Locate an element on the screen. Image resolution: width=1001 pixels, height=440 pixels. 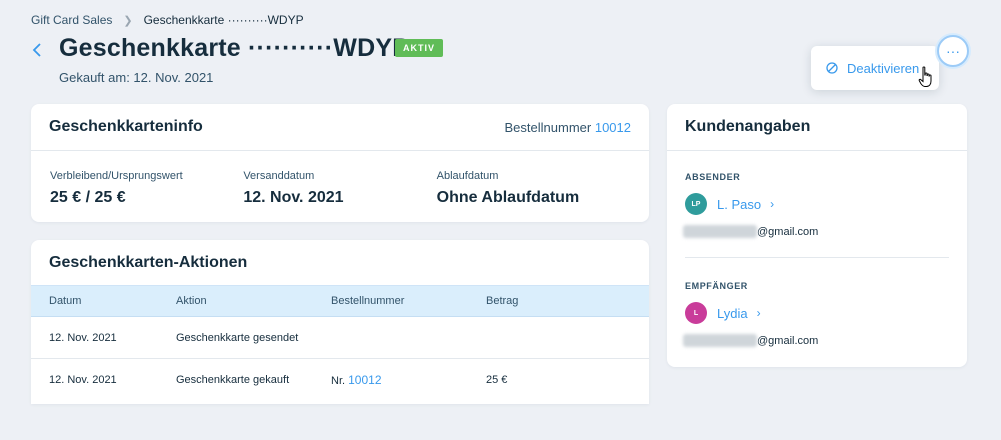
avatar: LP is located at coordinates (696, 204).